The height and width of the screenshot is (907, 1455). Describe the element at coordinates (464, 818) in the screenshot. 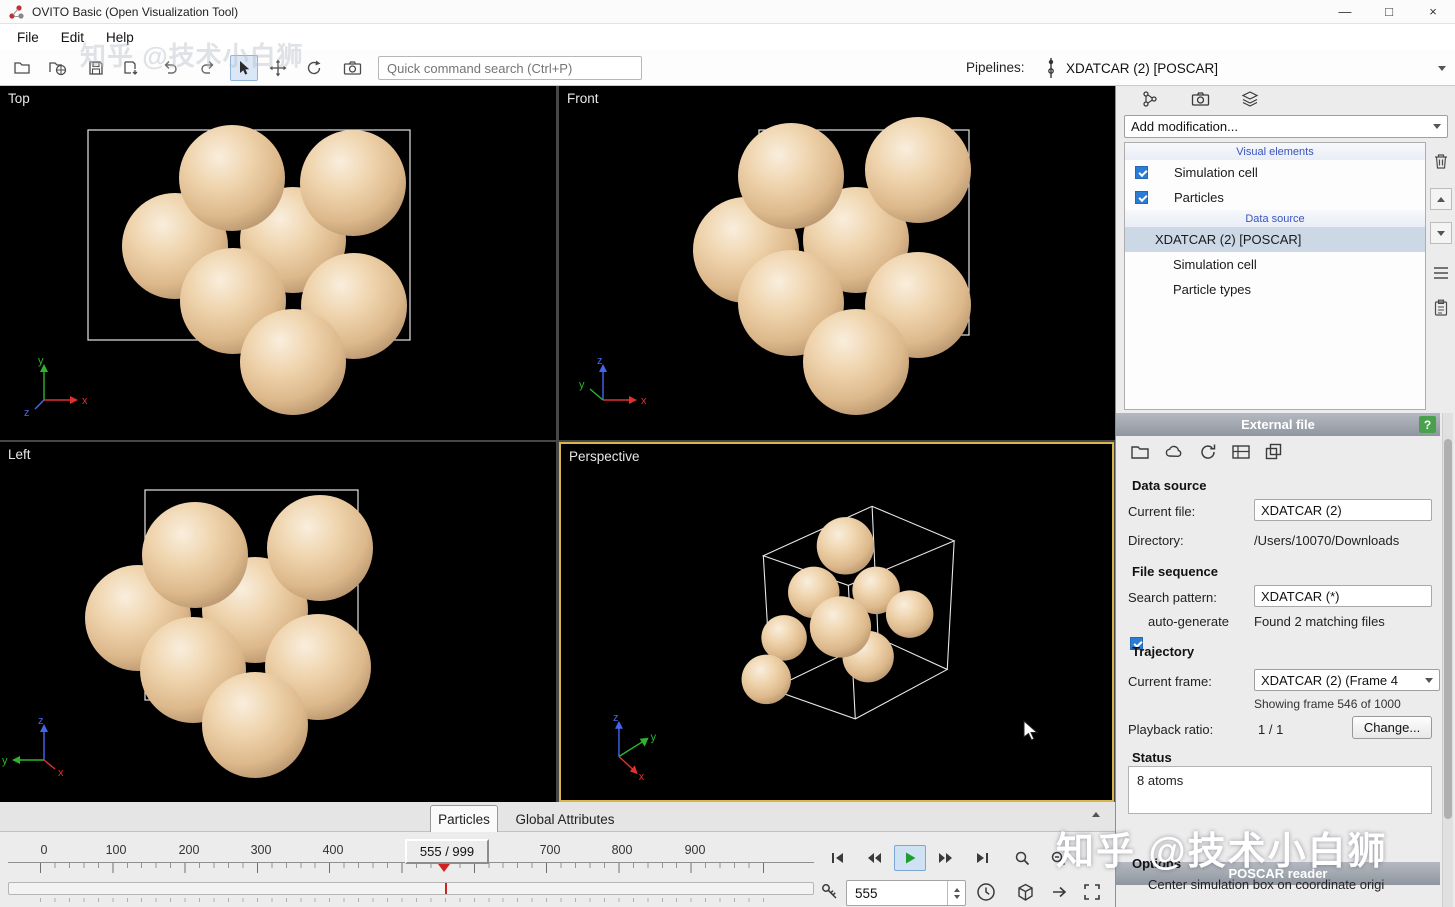

I see `tab-particles: Particles` at that location.